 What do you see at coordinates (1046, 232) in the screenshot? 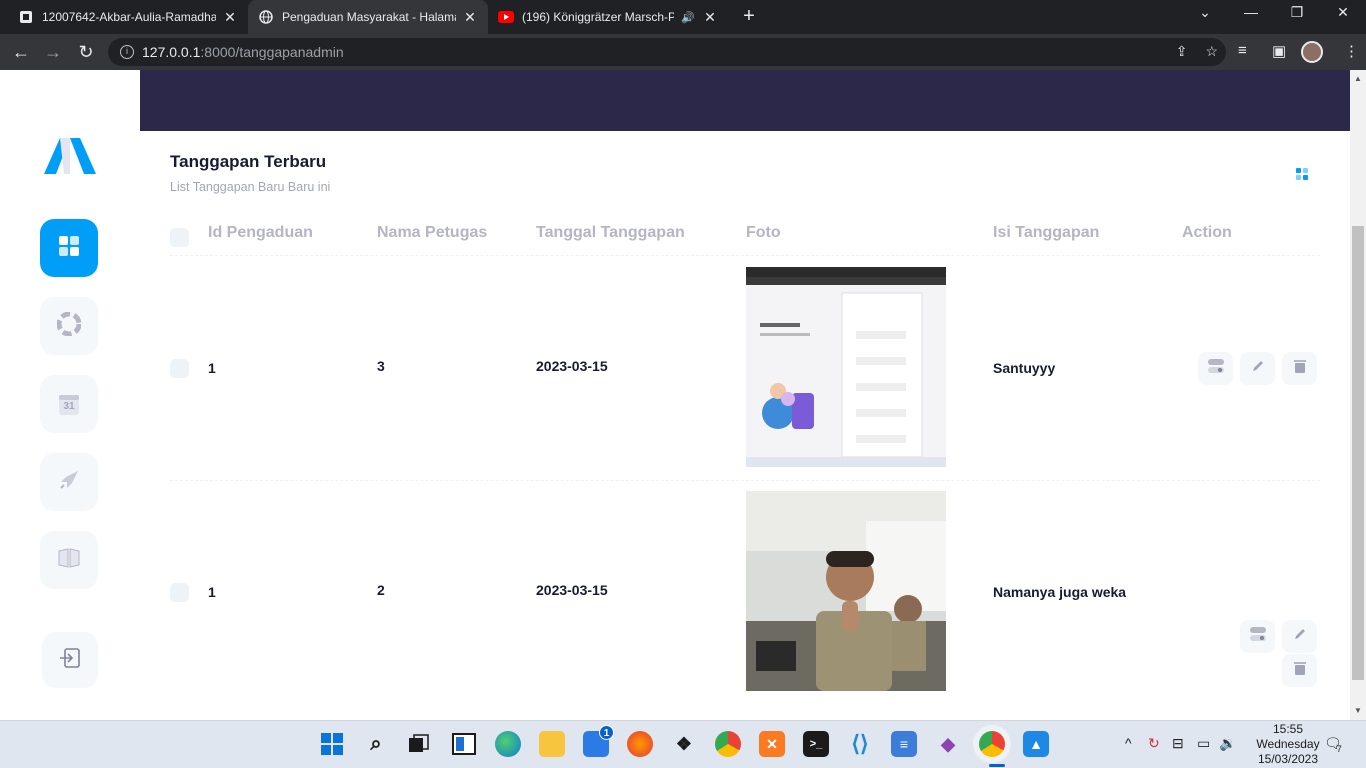
I see `column-header: Isi Tanggapan` at bounding box center [1046, 232].